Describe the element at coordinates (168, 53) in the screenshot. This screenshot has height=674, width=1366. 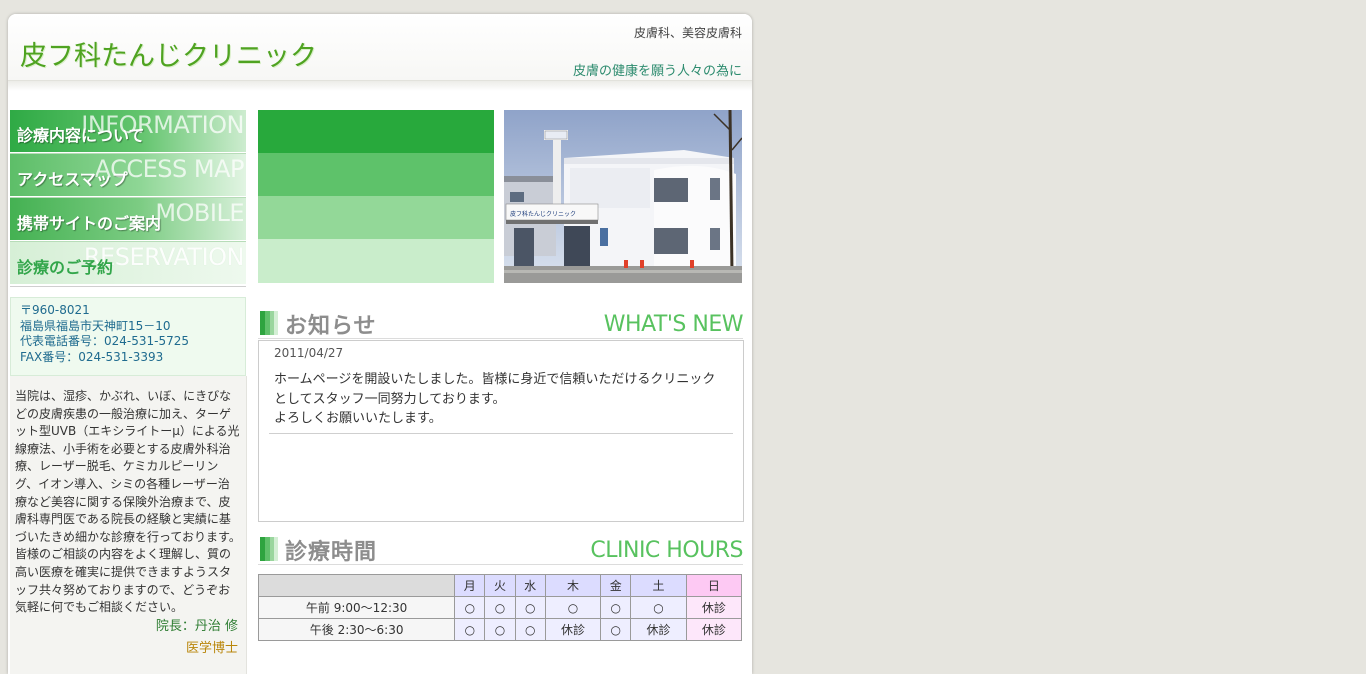
I see `site-logo: 皮フ科たんじクリニック` at that location.